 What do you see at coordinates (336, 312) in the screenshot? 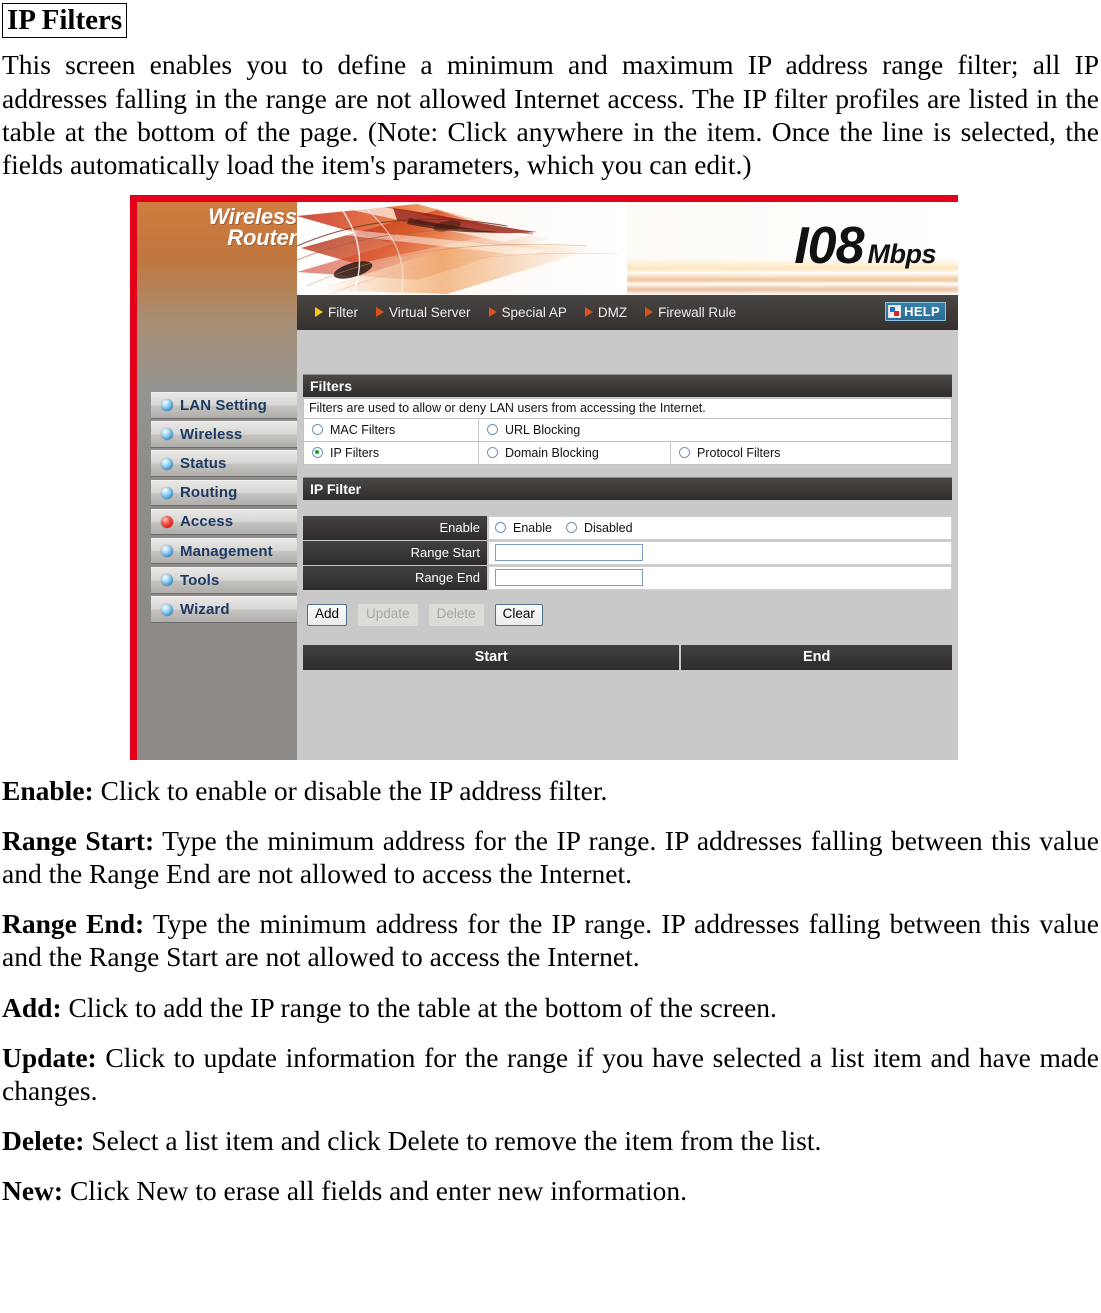
I see `nav-item-filter: Filter` at bounding box center [336, 312].